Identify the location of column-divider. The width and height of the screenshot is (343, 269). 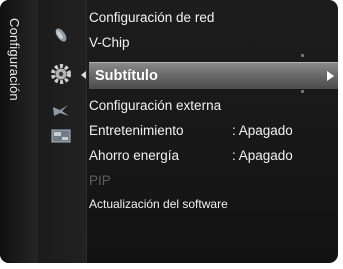
(86, 131).